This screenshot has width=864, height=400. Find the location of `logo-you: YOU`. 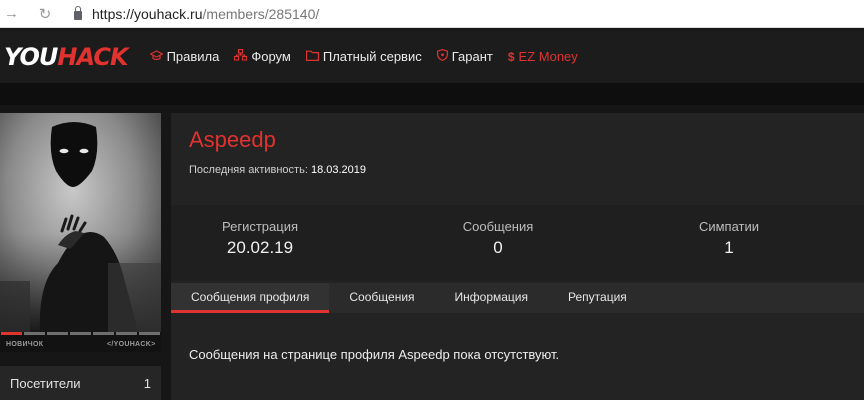

logo-you: YOU is located at coordinates (31, 56).